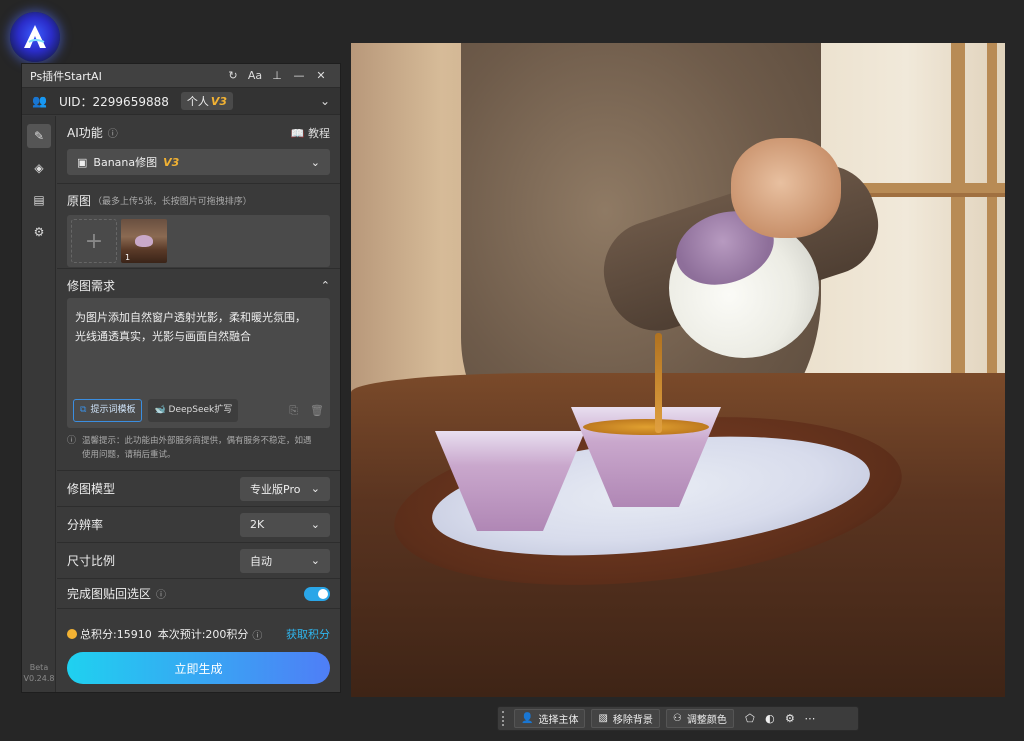 This screenshot has height=741, width=1024. What do you see at coordinates (810, 718) in the screenshot?
I see `more-icon: ⋯` at bounding box center [810, 718].